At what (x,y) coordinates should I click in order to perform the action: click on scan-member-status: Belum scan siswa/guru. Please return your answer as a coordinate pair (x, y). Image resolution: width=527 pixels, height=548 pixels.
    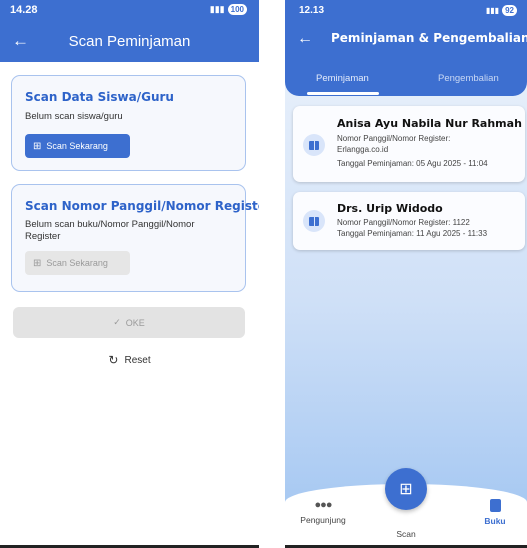
    Looking at the image, I should click on (74, 116).